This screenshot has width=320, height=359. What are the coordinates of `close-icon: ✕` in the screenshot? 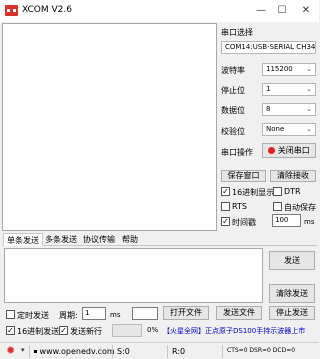 It's located at (306, 11).